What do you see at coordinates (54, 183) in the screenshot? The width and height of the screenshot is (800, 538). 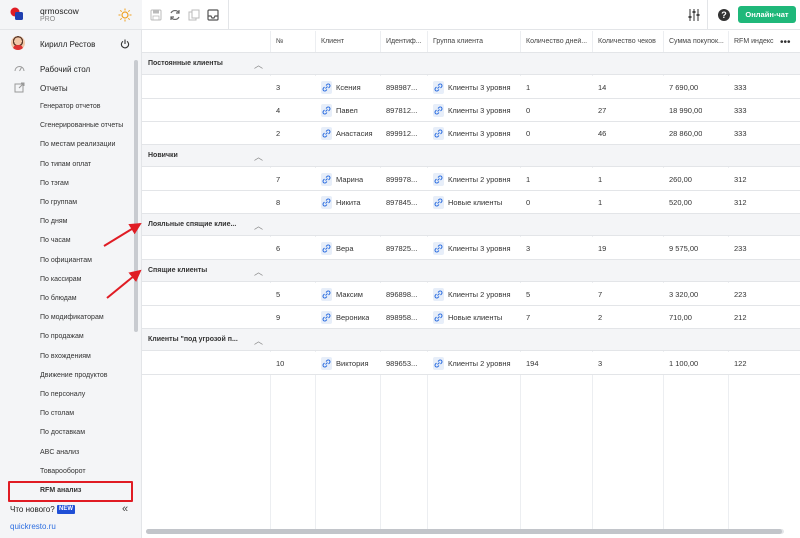 I see `submenu-item: По тэгам` at bounding box center [54, 183].